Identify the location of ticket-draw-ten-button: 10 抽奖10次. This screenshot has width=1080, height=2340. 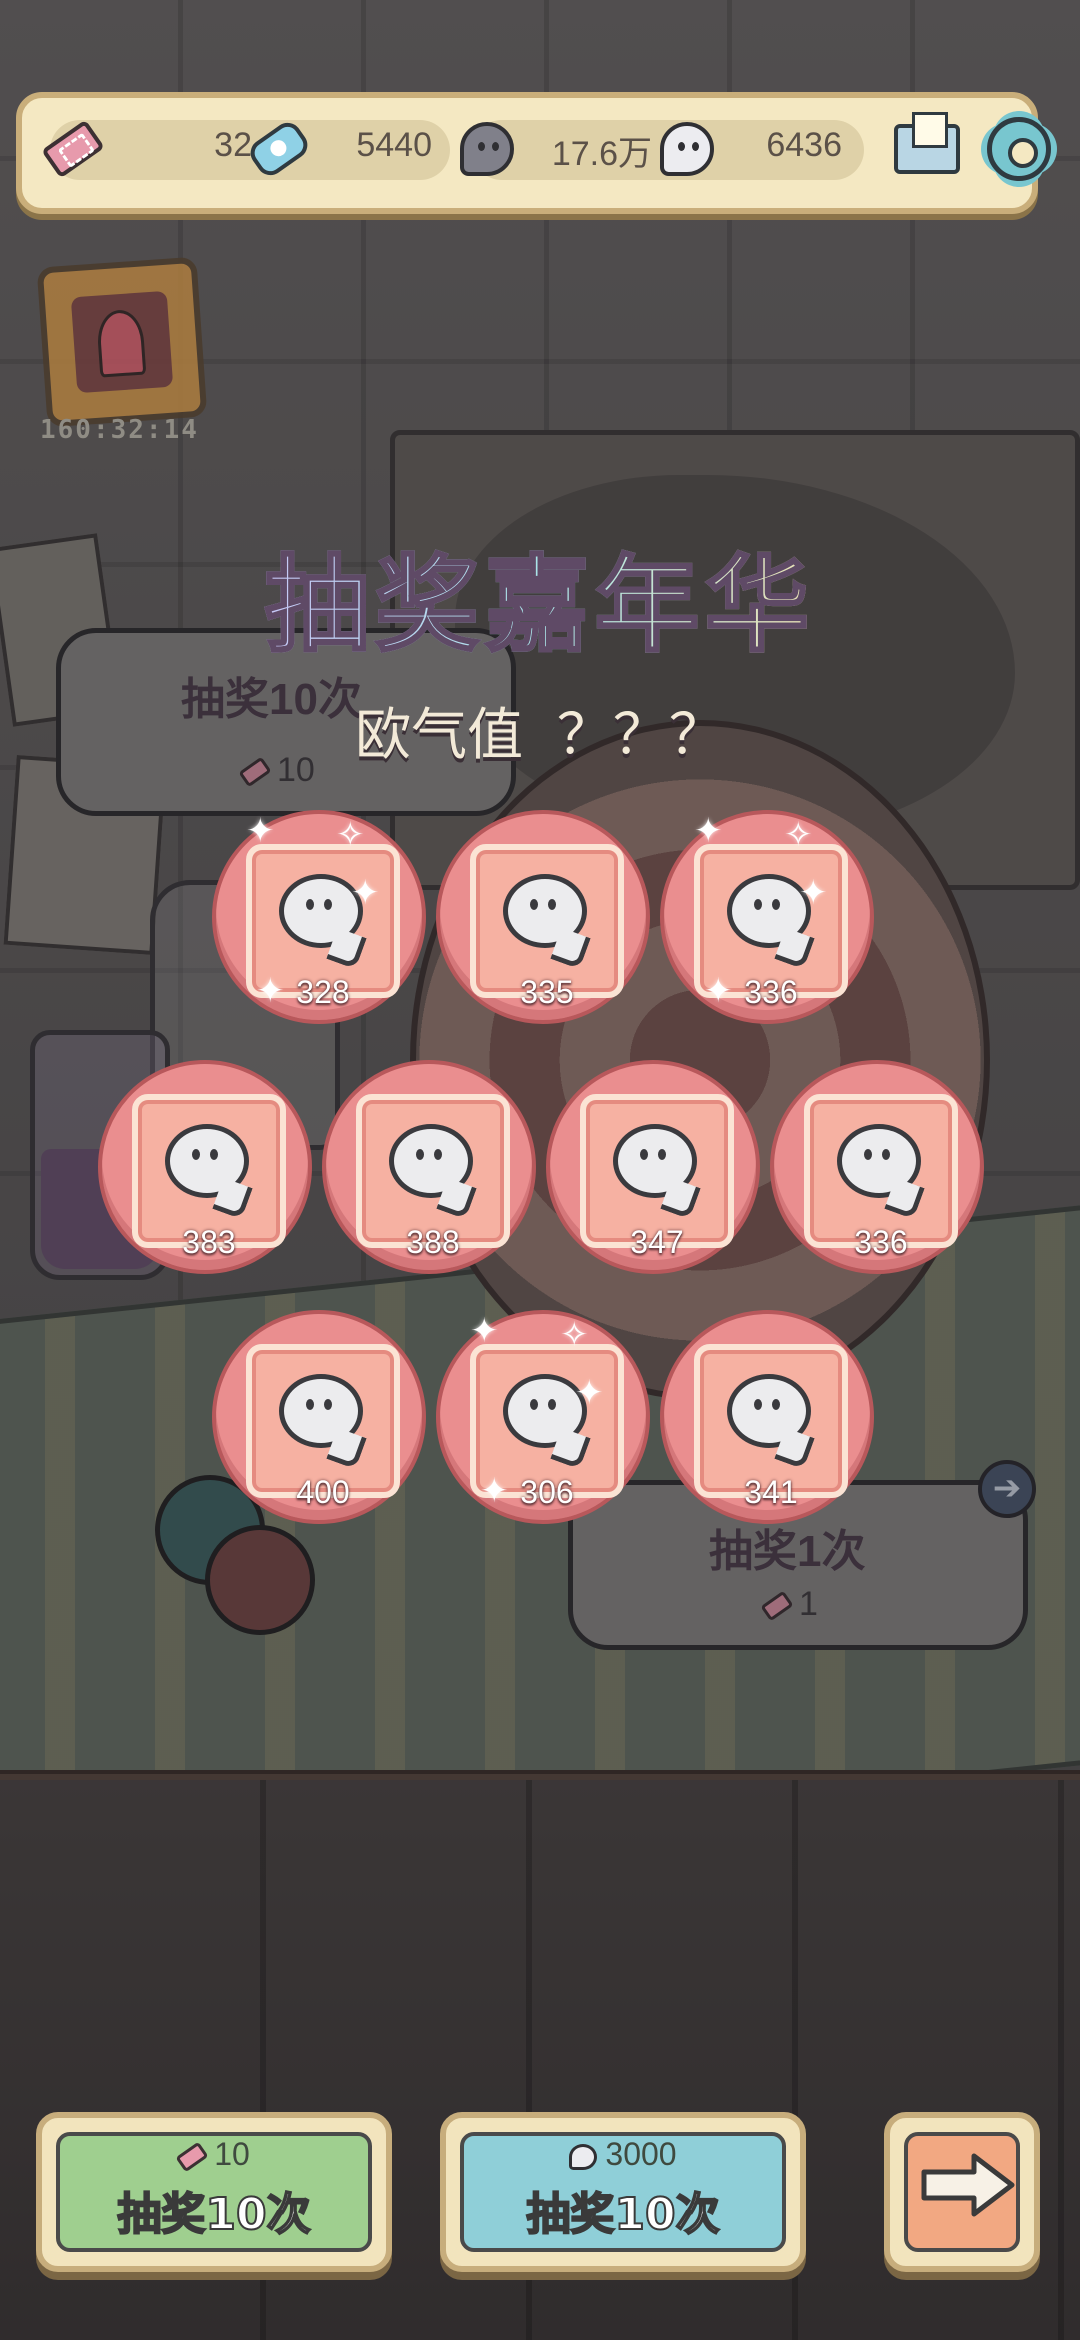
(214, 2192).